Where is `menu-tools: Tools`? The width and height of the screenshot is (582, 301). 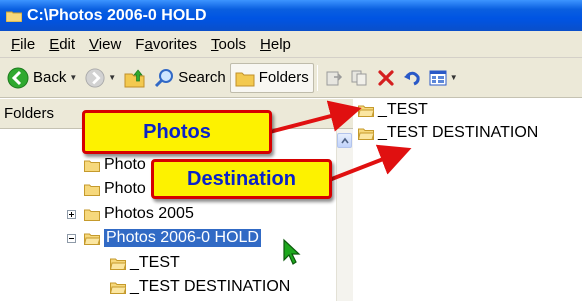
menu-tools: Tools is located at coordinates (228, 44).